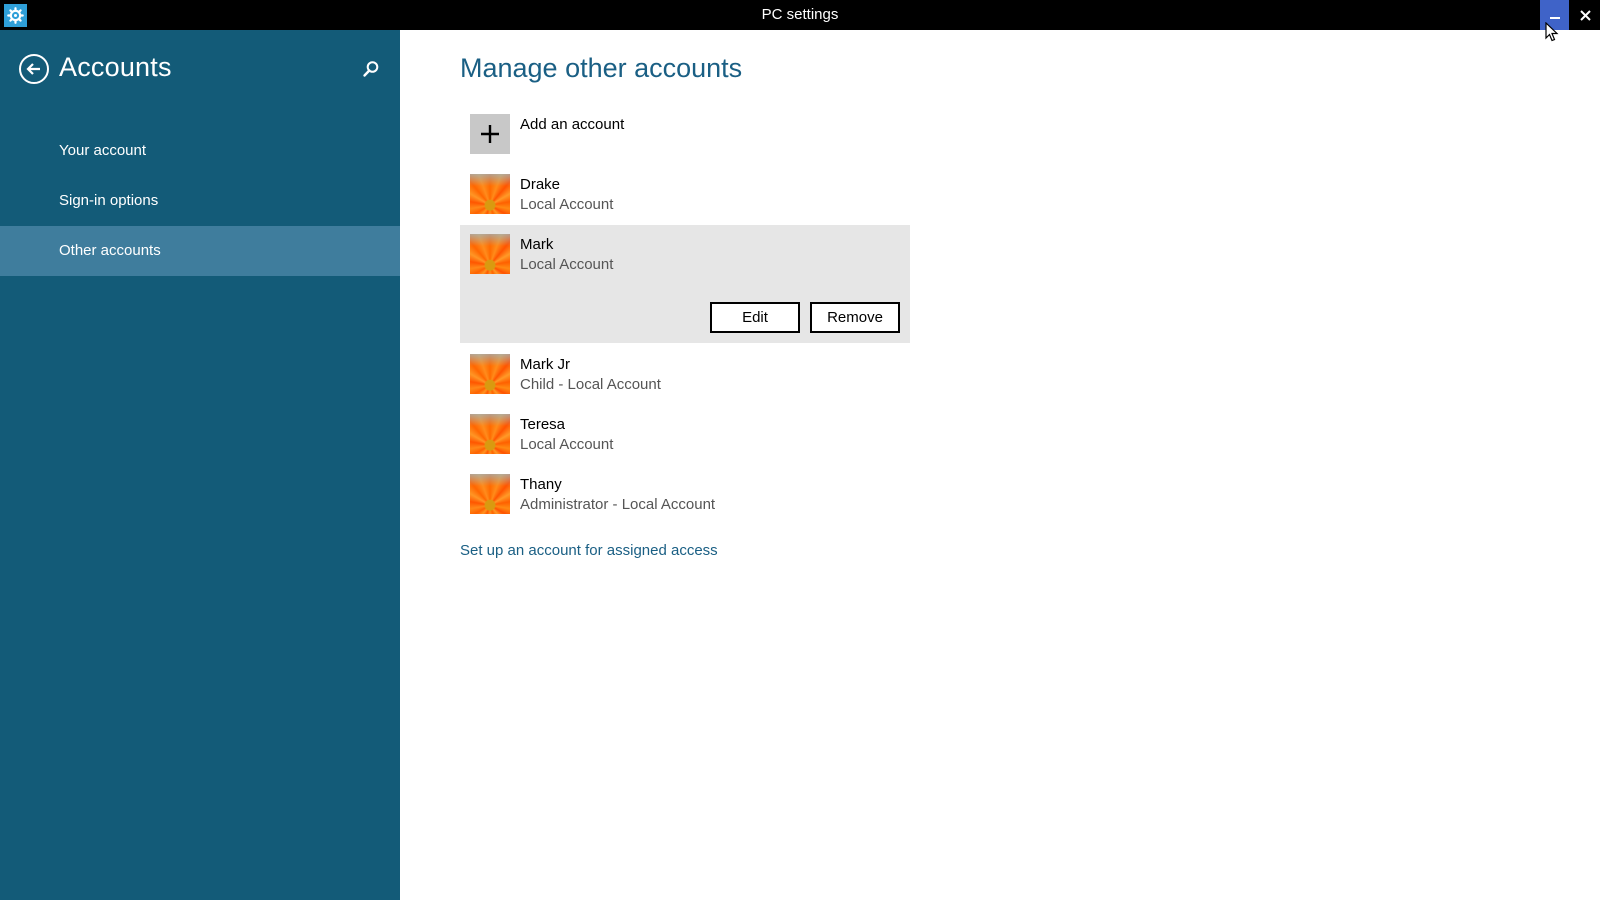 This screenshot has height=900, width=1600. Describe the element at coordinates (685, 194) in the screenshot. I see `account-item-drake: Drake Local Account` at that location.